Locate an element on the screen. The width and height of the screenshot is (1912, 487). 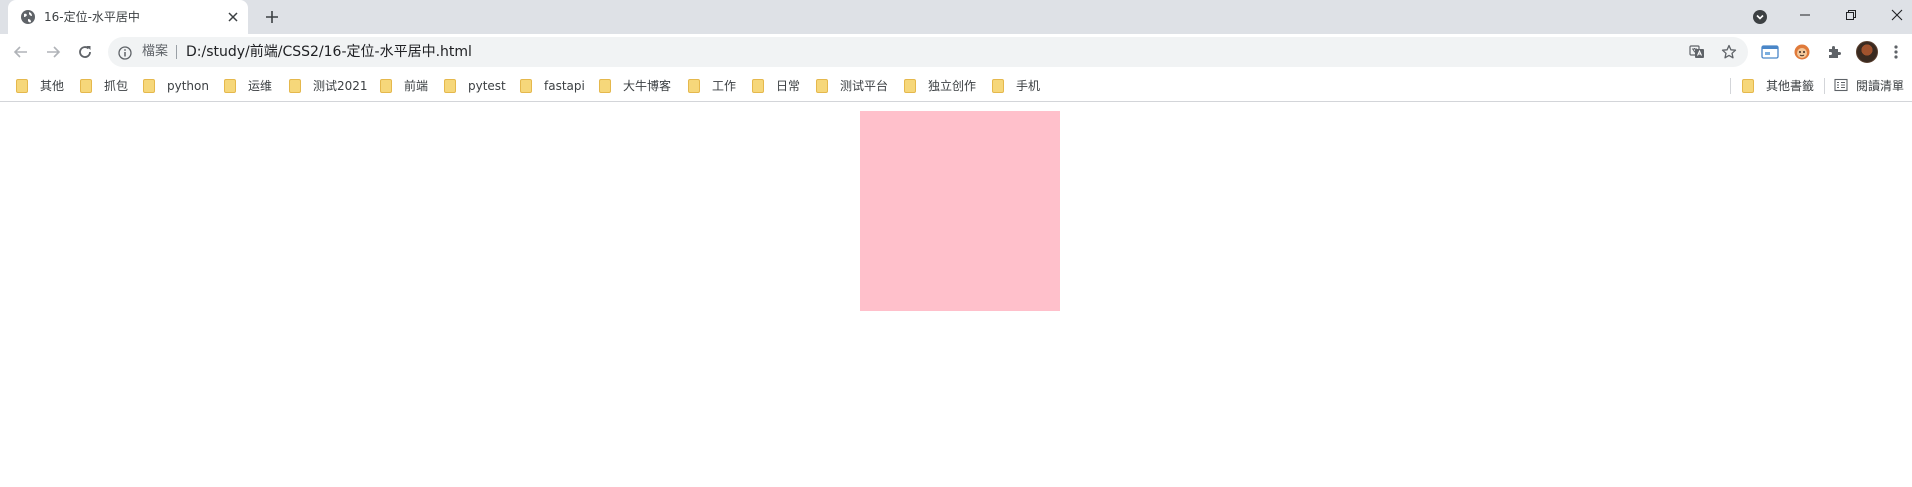
bookmark-label: 大牛博客 is located at coordinates (647, 86).